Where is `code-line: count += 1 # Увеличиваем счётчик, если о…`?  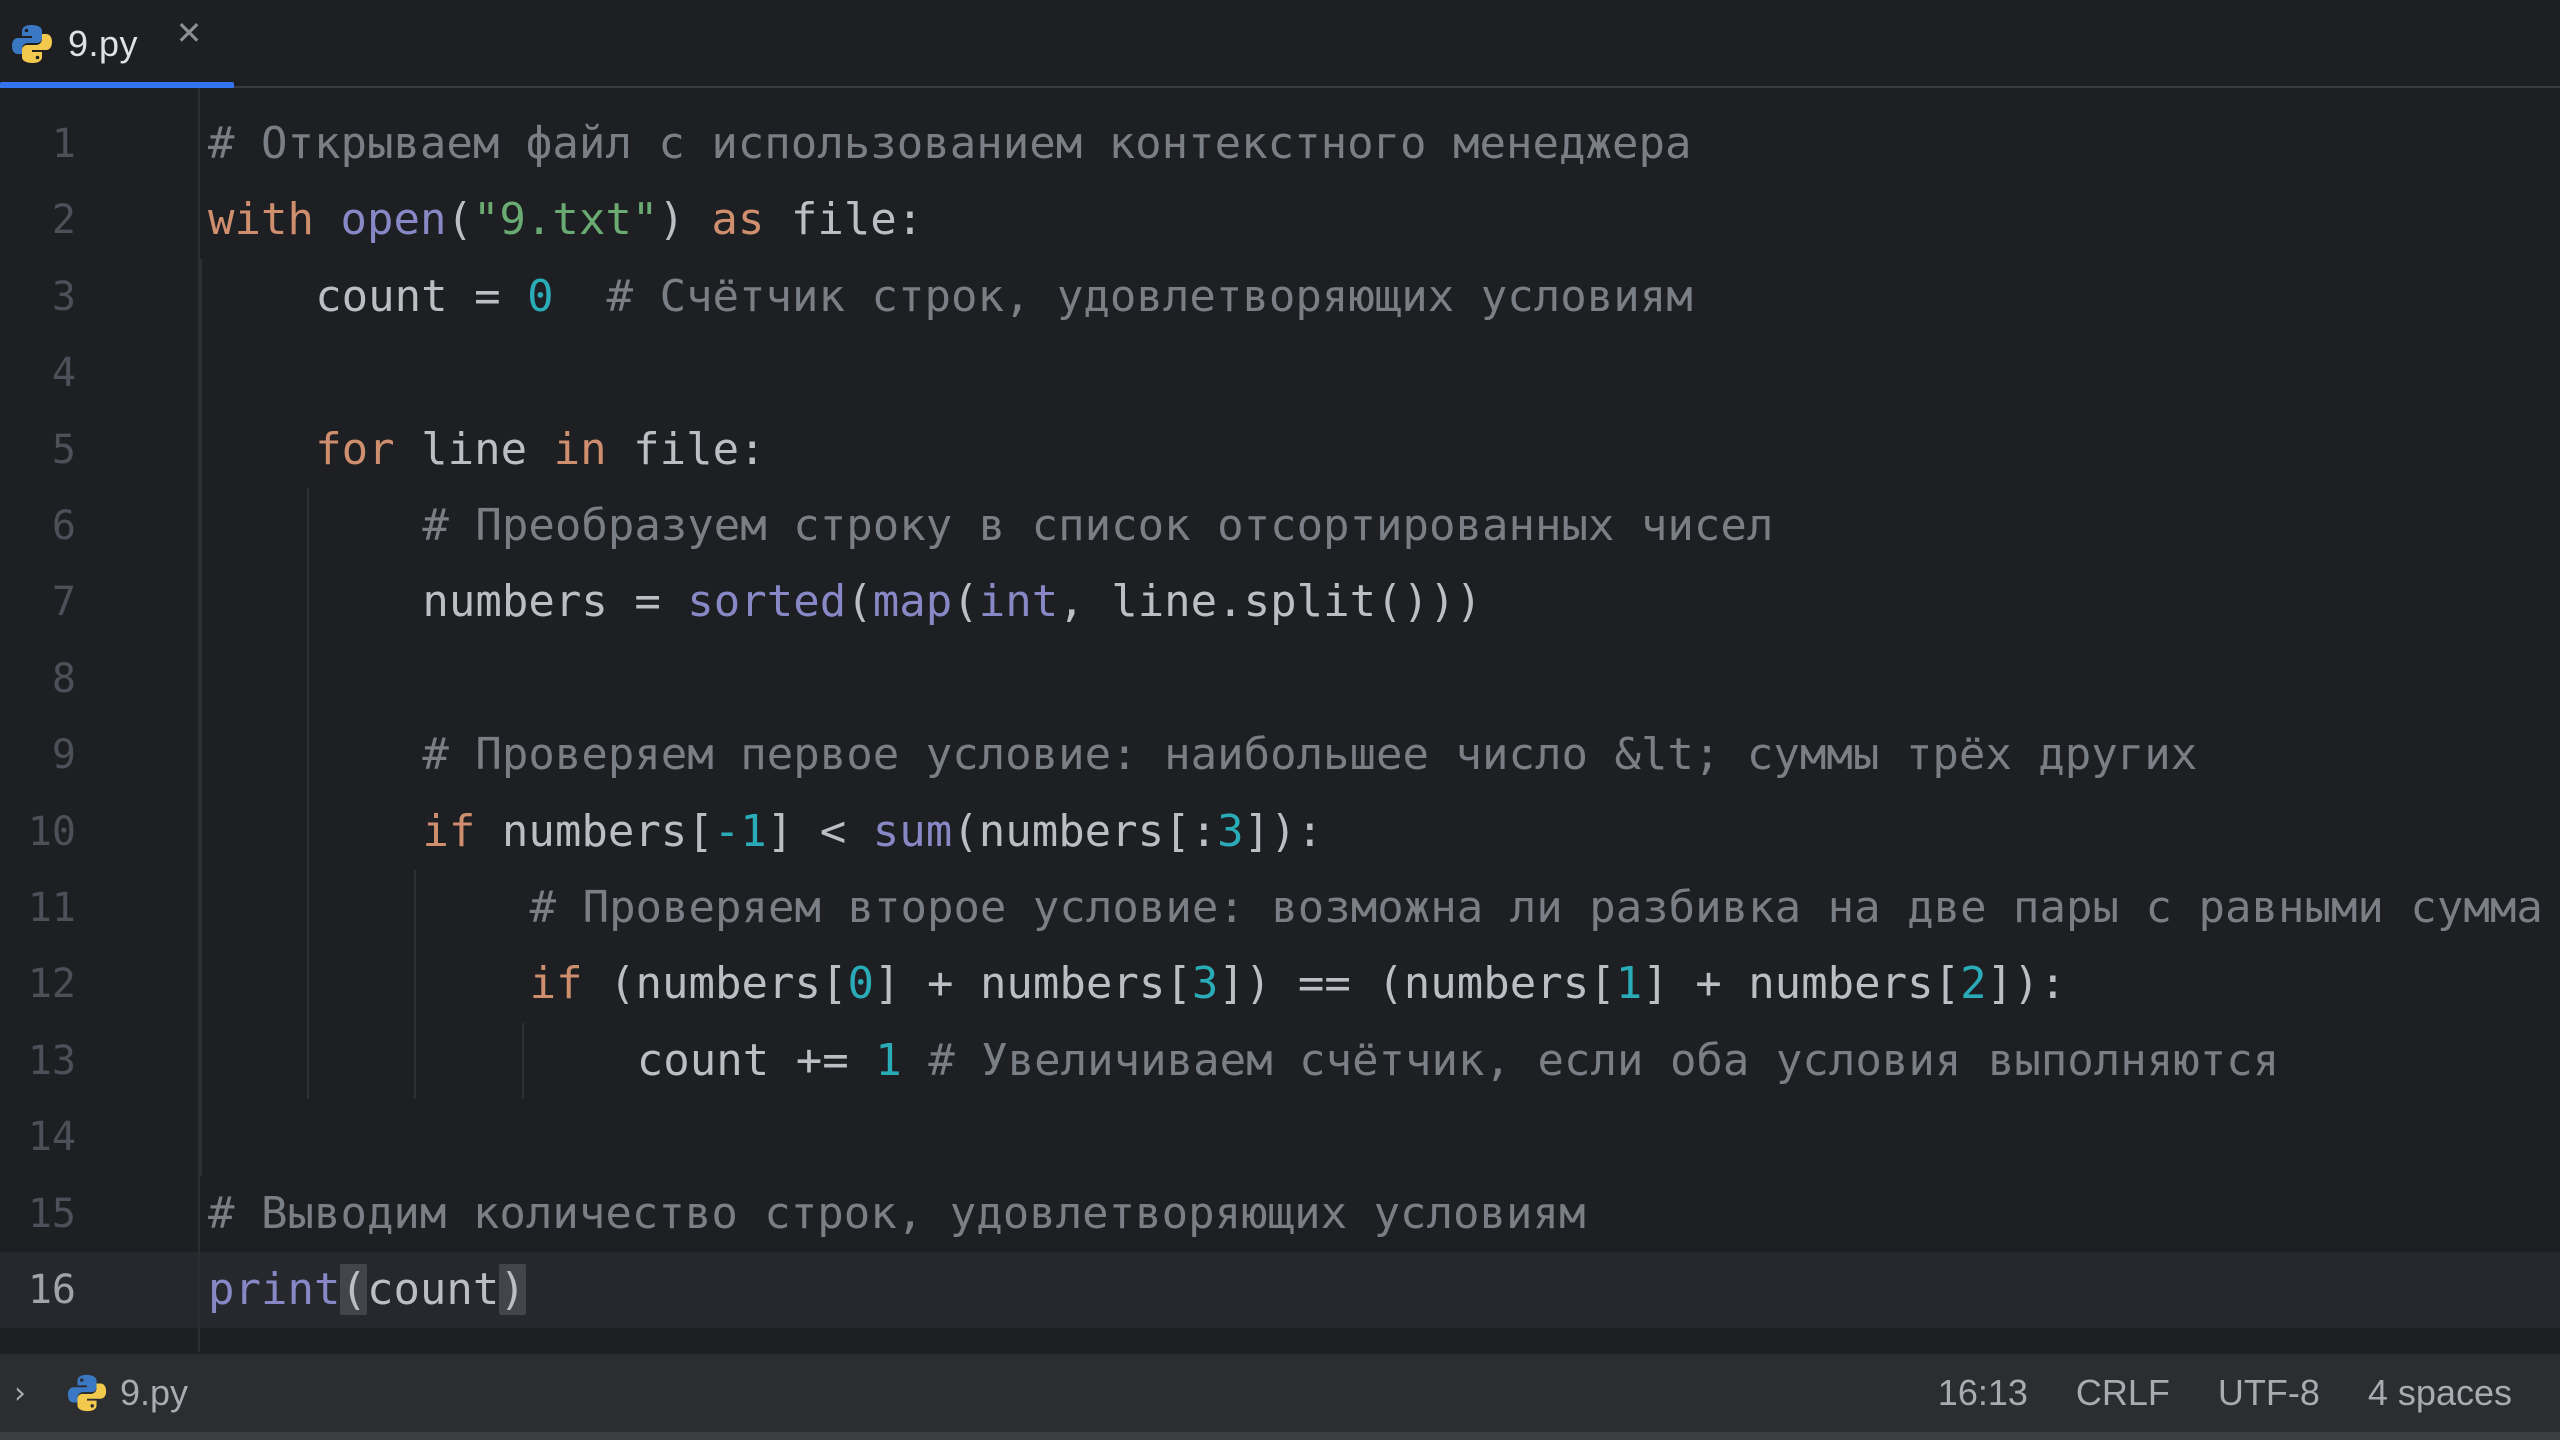
code-line: count += 1 # Увеличиваем счётчик, если о… is located at coordinates (1458, 1061).